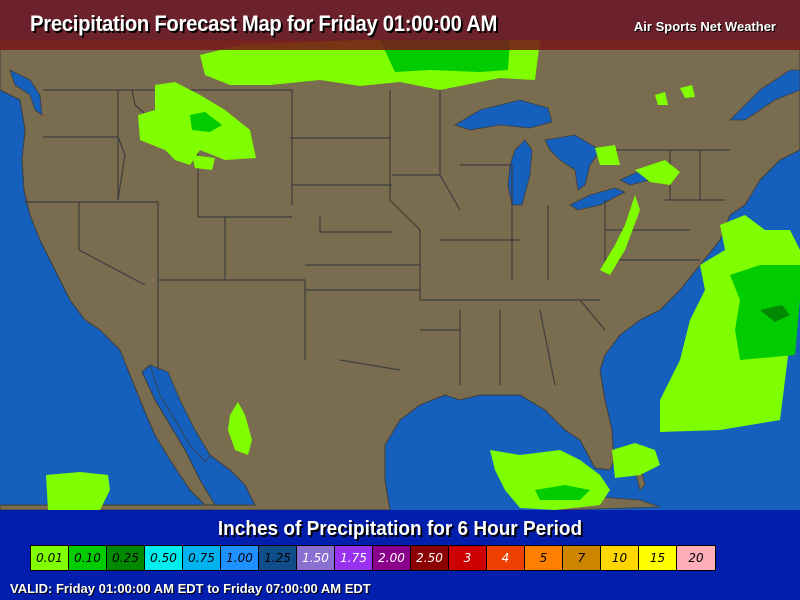 This screenshot has width=800, height=600. I want to click on legend-swatch: 7, so click(582, 558).